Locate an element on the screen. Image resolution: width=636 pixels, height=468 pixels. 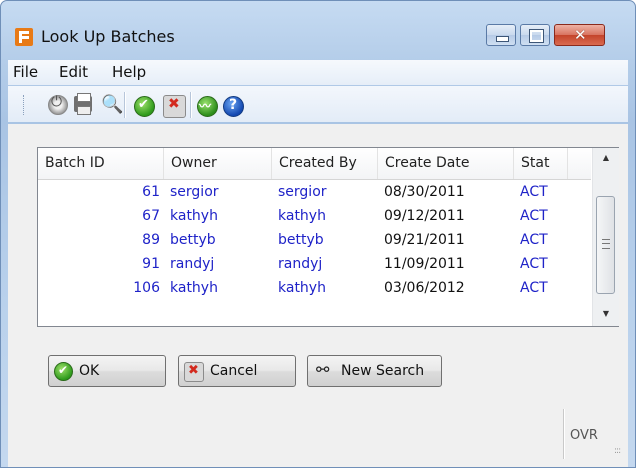
table-row: 67 kathyh kathyh 09/12/2011 ACT is located at coordinates (314, 218).